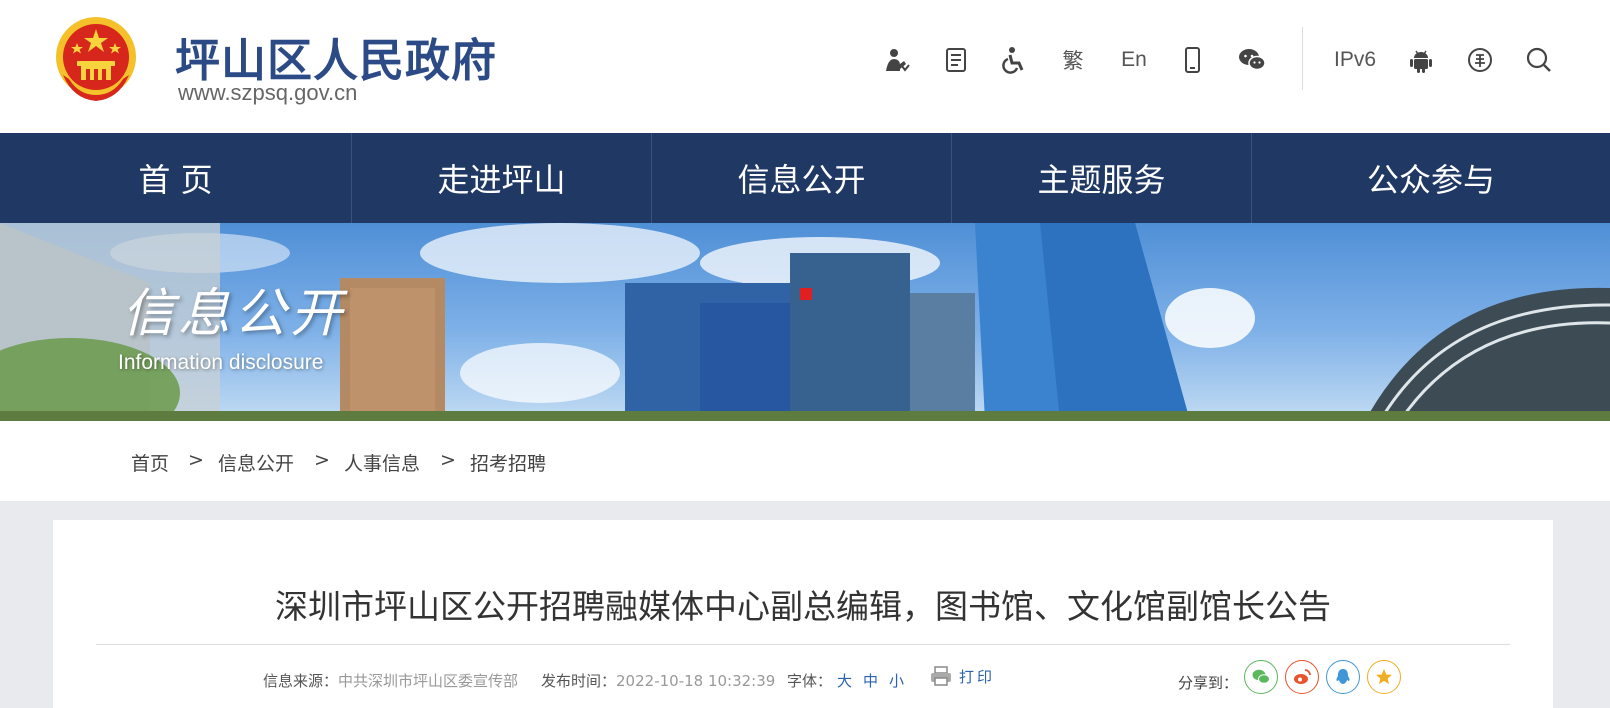 The height and width of the screenshot is (708, 1610). Describe the element at coordinates (150, 462) in the screenshot. I see `breadcrumb-home: 首页` at that location.